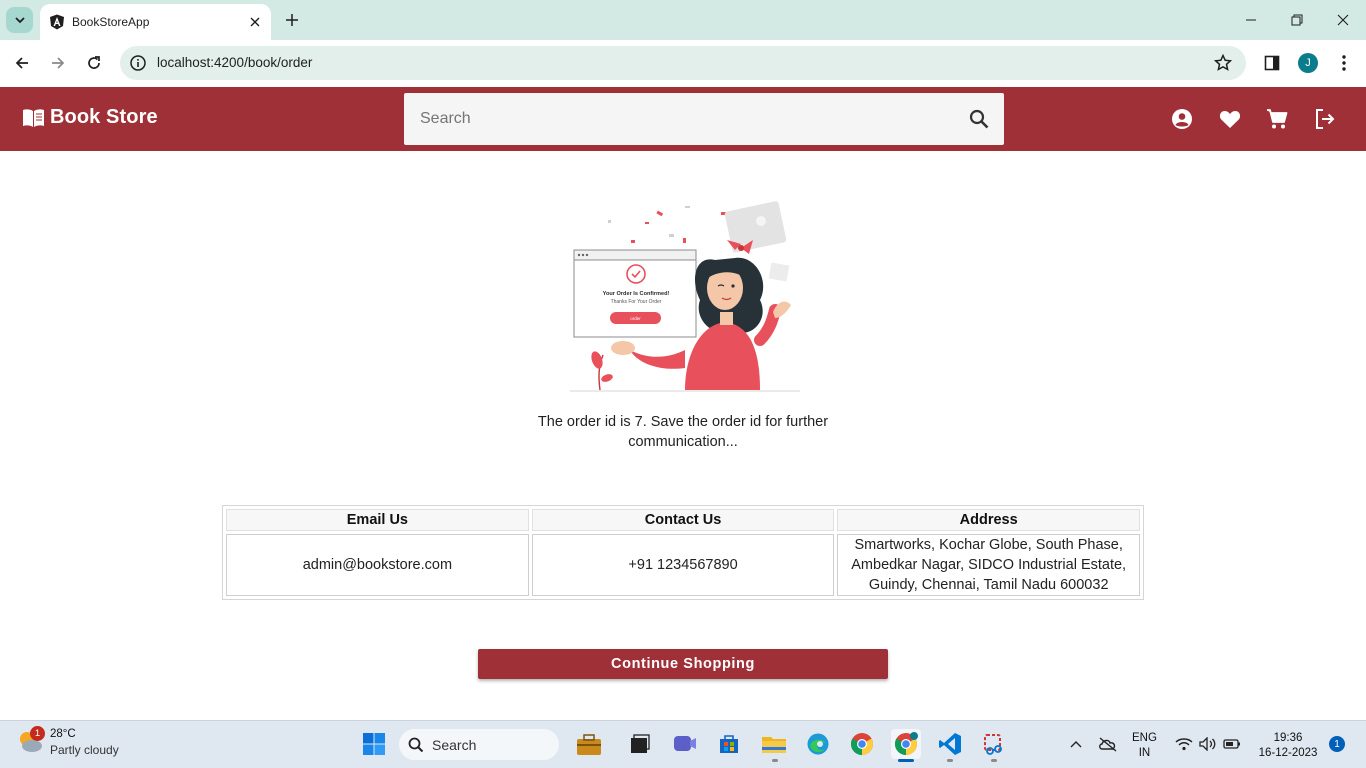 The image size is (1366, 768). Describe the element at coordinates (589, 744) in the screenshot. I see `briefcase-icon` at that location.